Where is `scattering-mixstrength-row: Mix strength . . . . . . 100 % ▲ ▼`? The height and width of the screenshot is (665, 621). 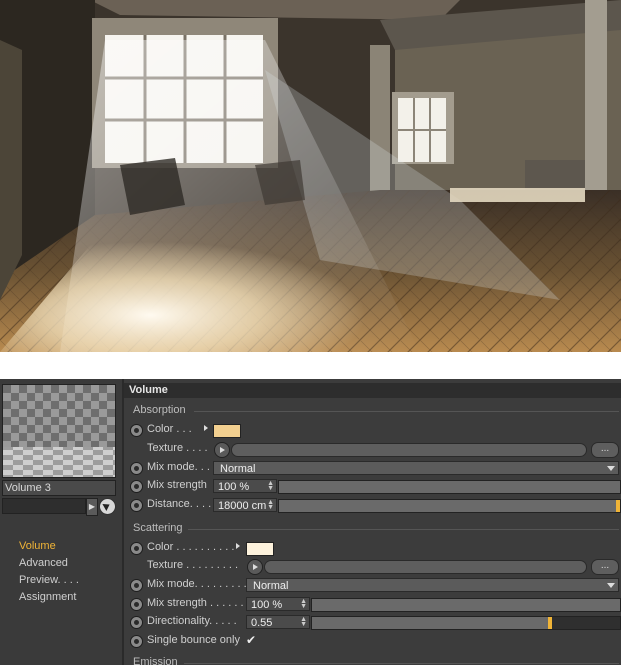 scattering-mixstrength-row: Mix strength . . . . . . 100 % ▲ ▼ is located at coordinates (375, 604).